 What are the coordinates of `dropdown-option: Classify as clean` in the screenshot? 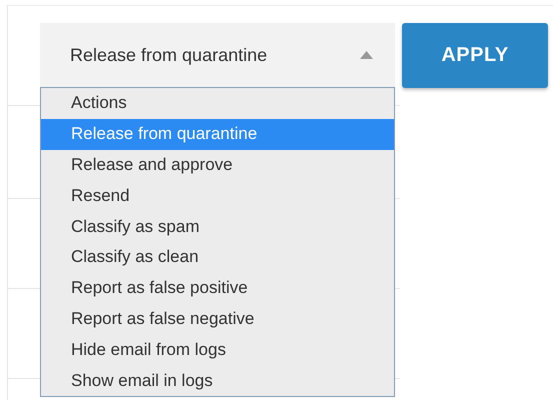 It's located at (217, 257).